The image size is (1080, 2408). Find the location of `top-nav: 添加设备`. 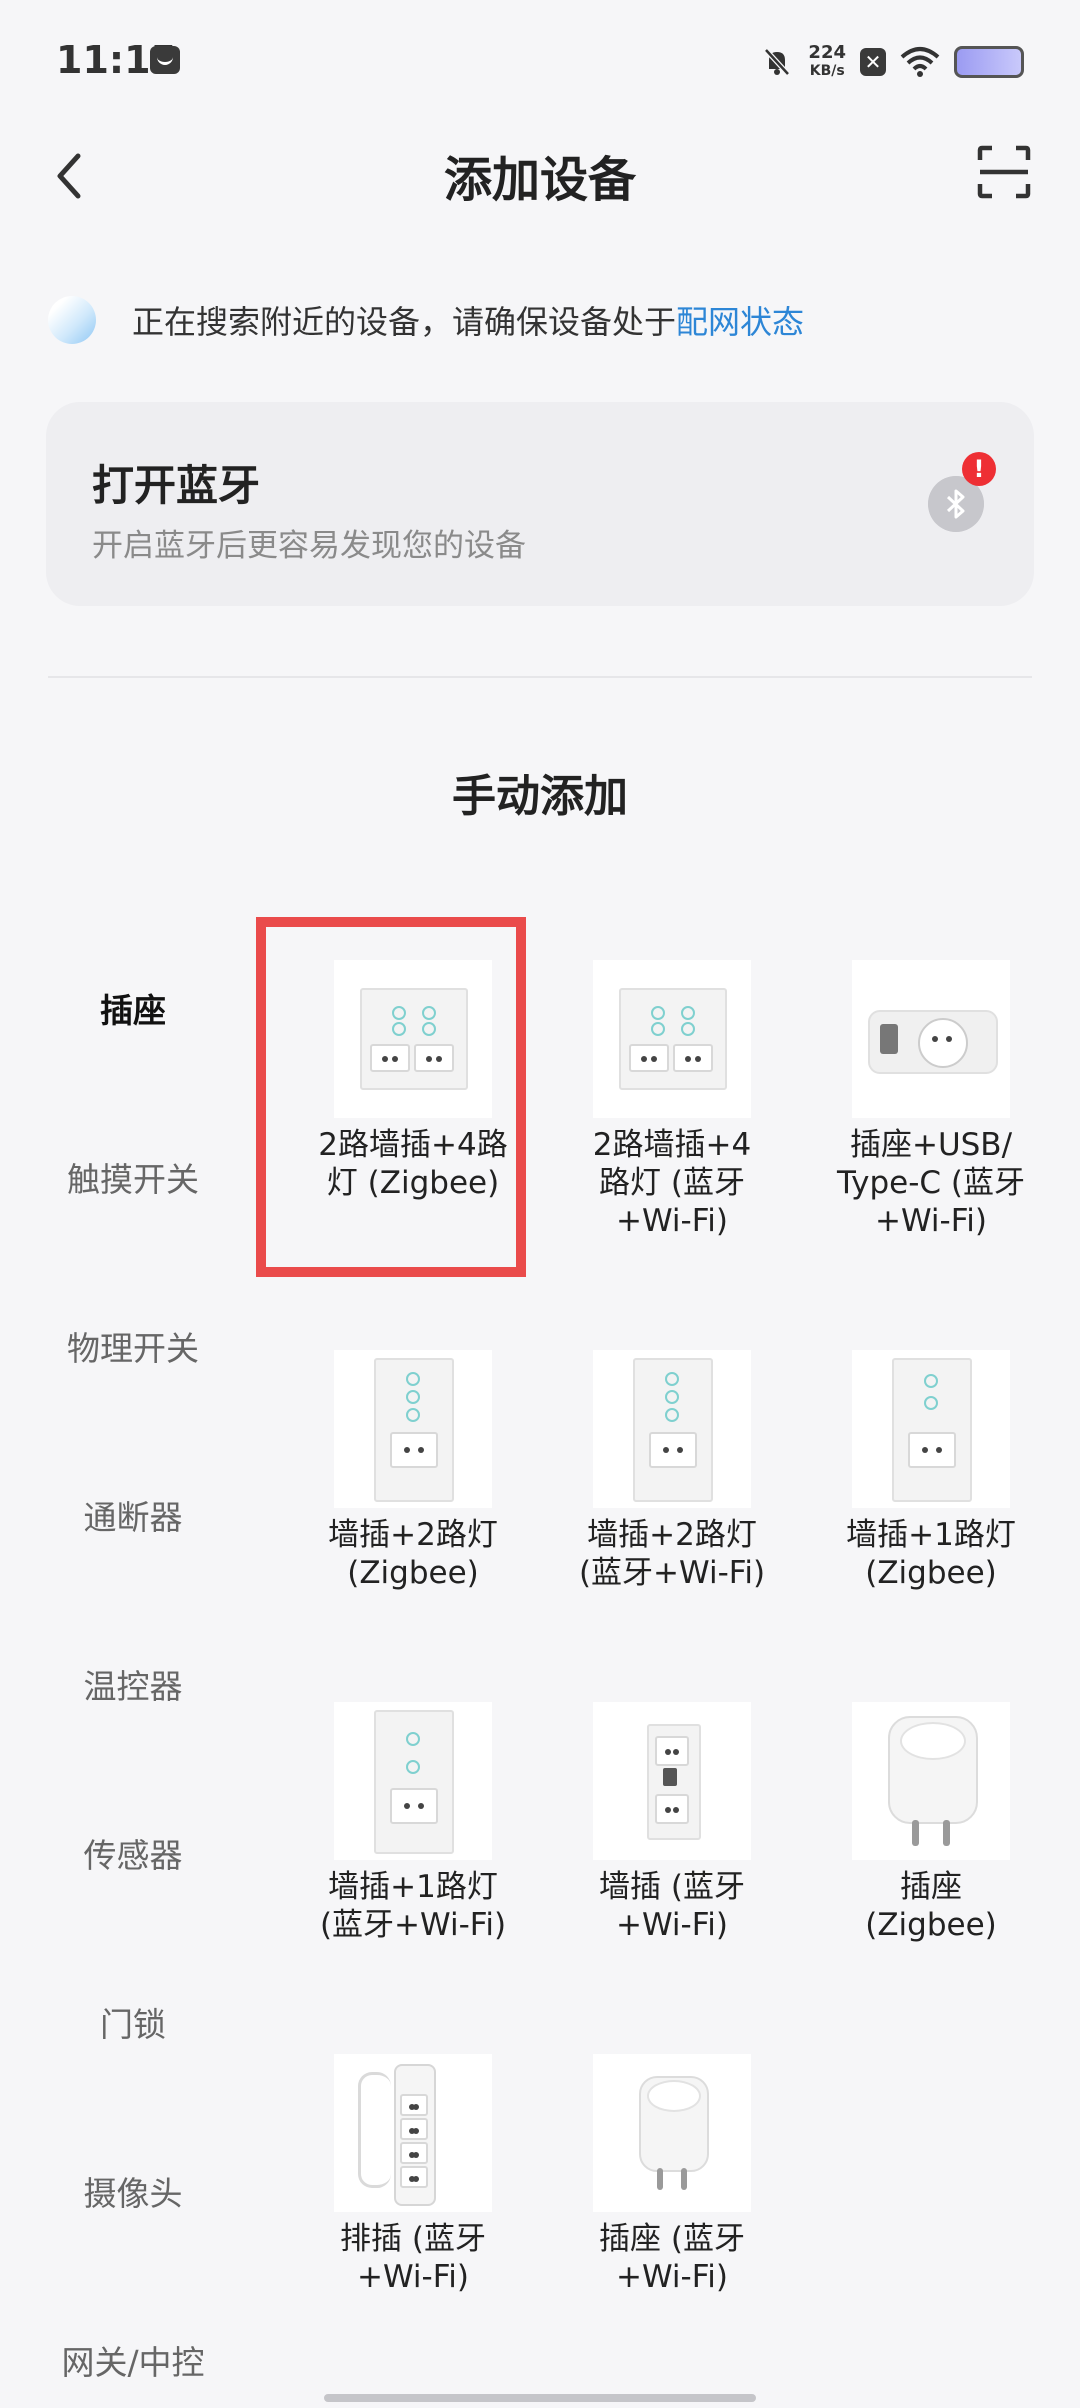

top-nav: 添加设备 is located at coordinates (540, 175).